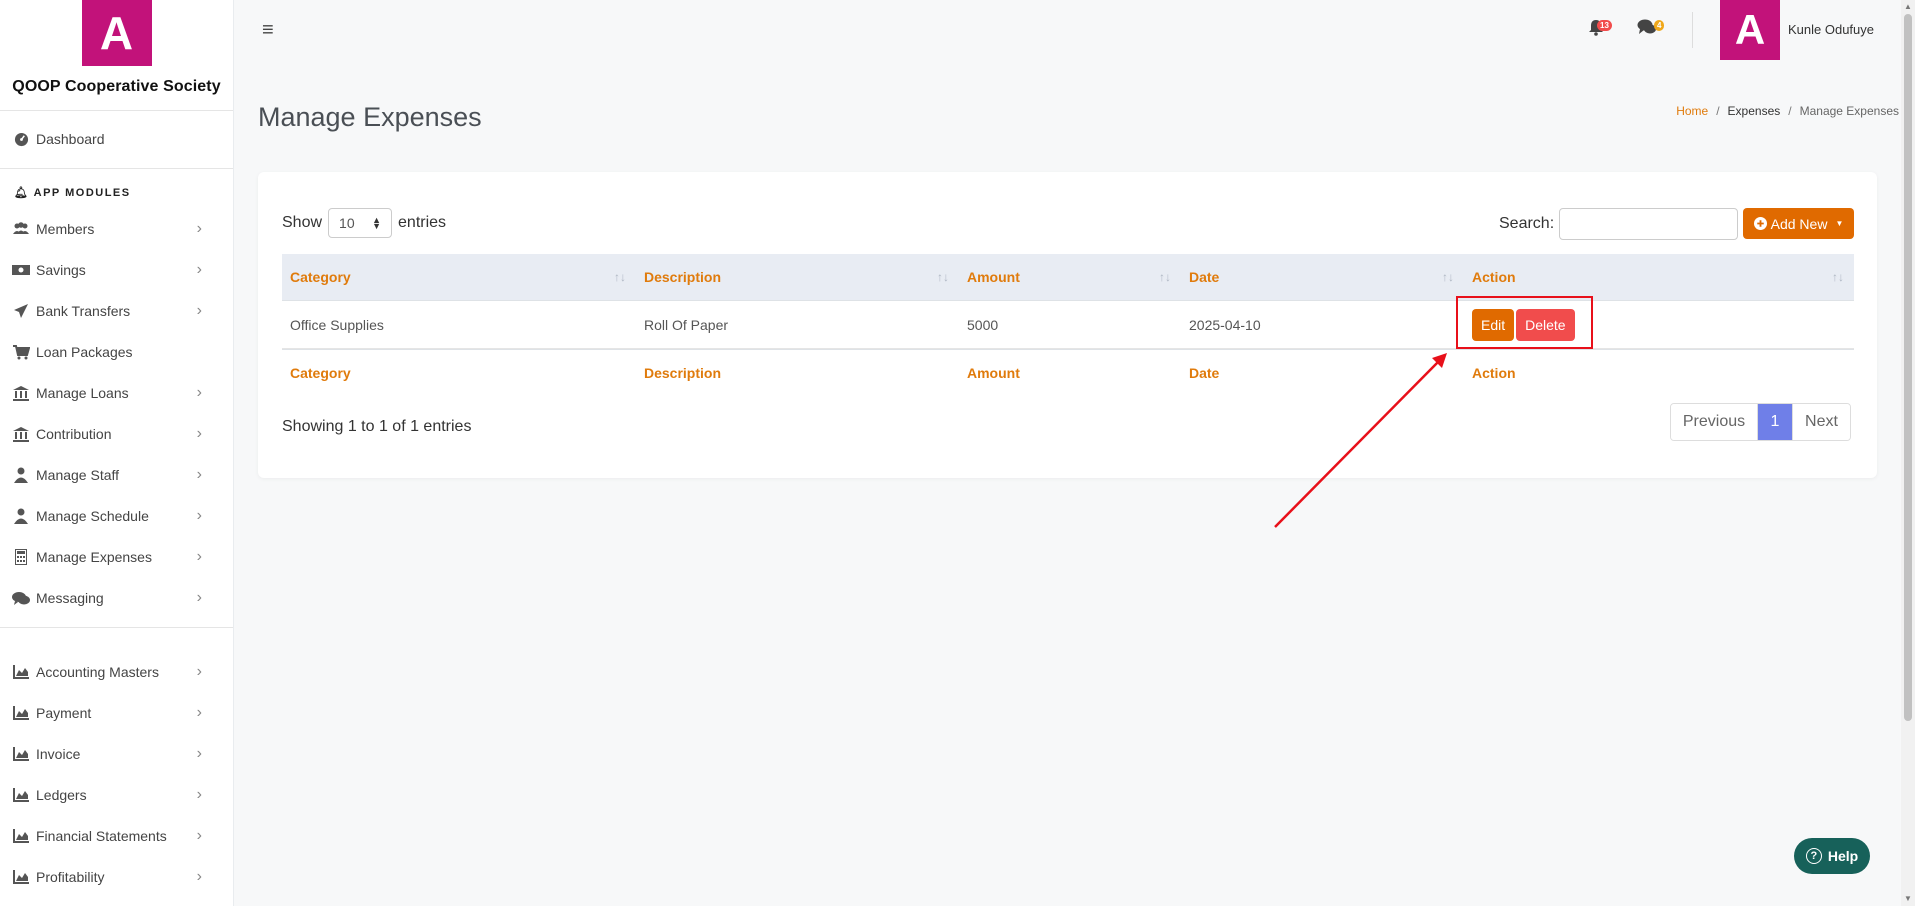 This screenshot has height=906, width=1915. What do you see at coordinates (370, 117) in the screenshot?
I see `page-title: Manage Expenses` at bounding box center [370, 117].